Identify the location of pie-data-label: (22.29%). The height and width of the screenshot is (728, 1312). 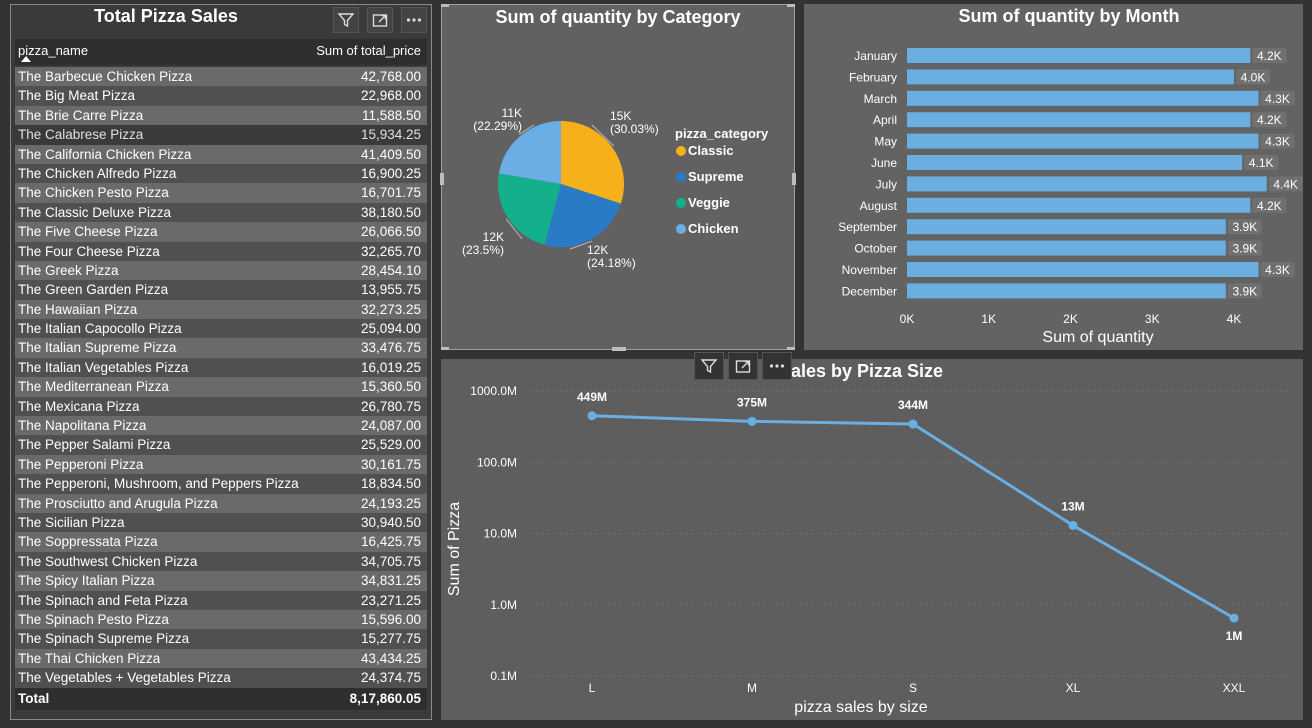
(497, 126).